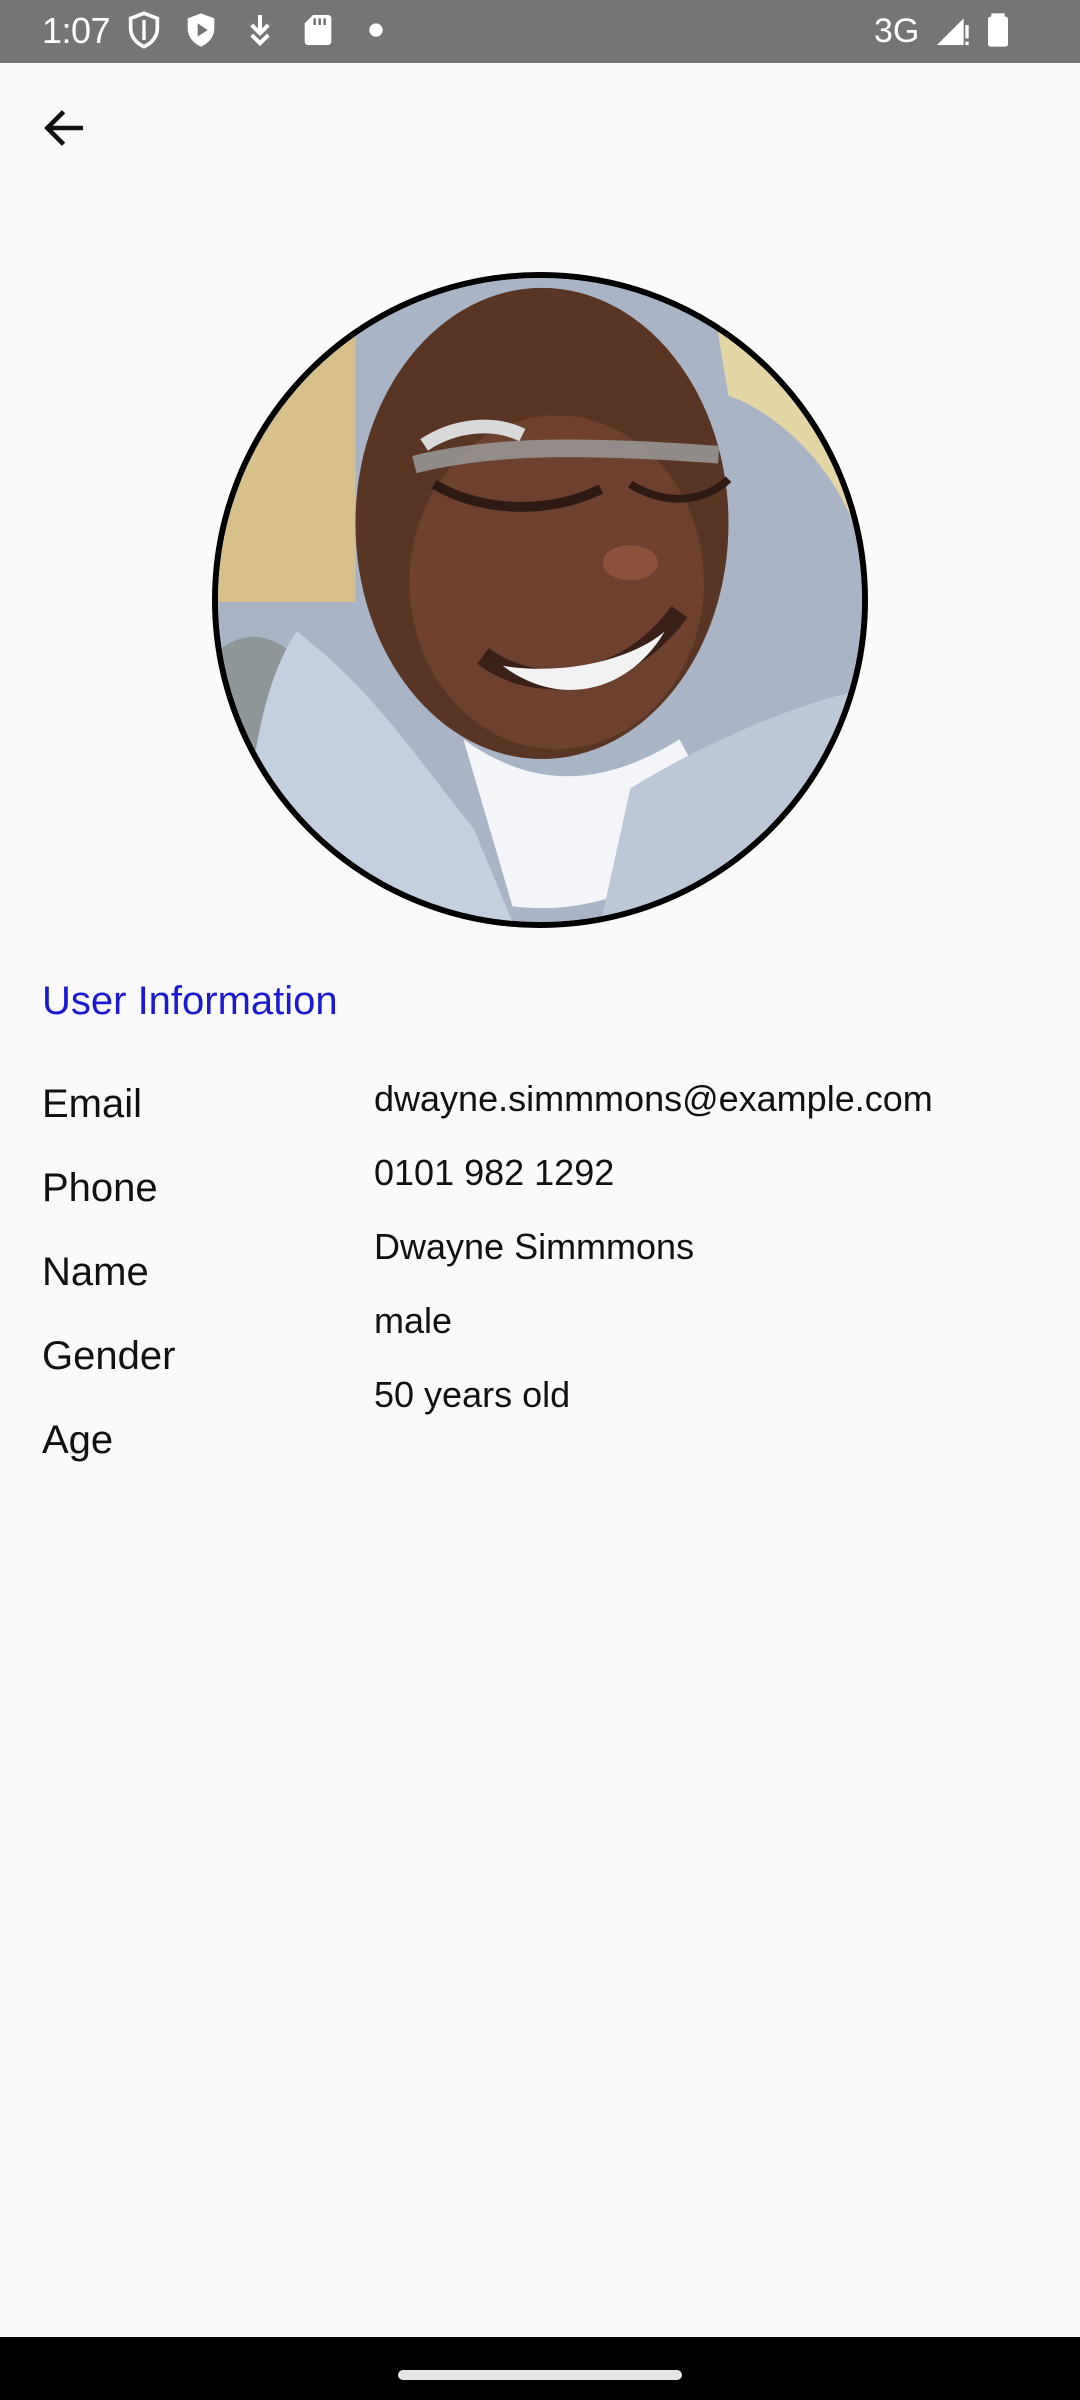 This screenshot has height=2400, width=1080. What do you see at coordinates (413, 1320) in the screenshot?
I see `gender-value: male` at bounding box center [413, 1320].